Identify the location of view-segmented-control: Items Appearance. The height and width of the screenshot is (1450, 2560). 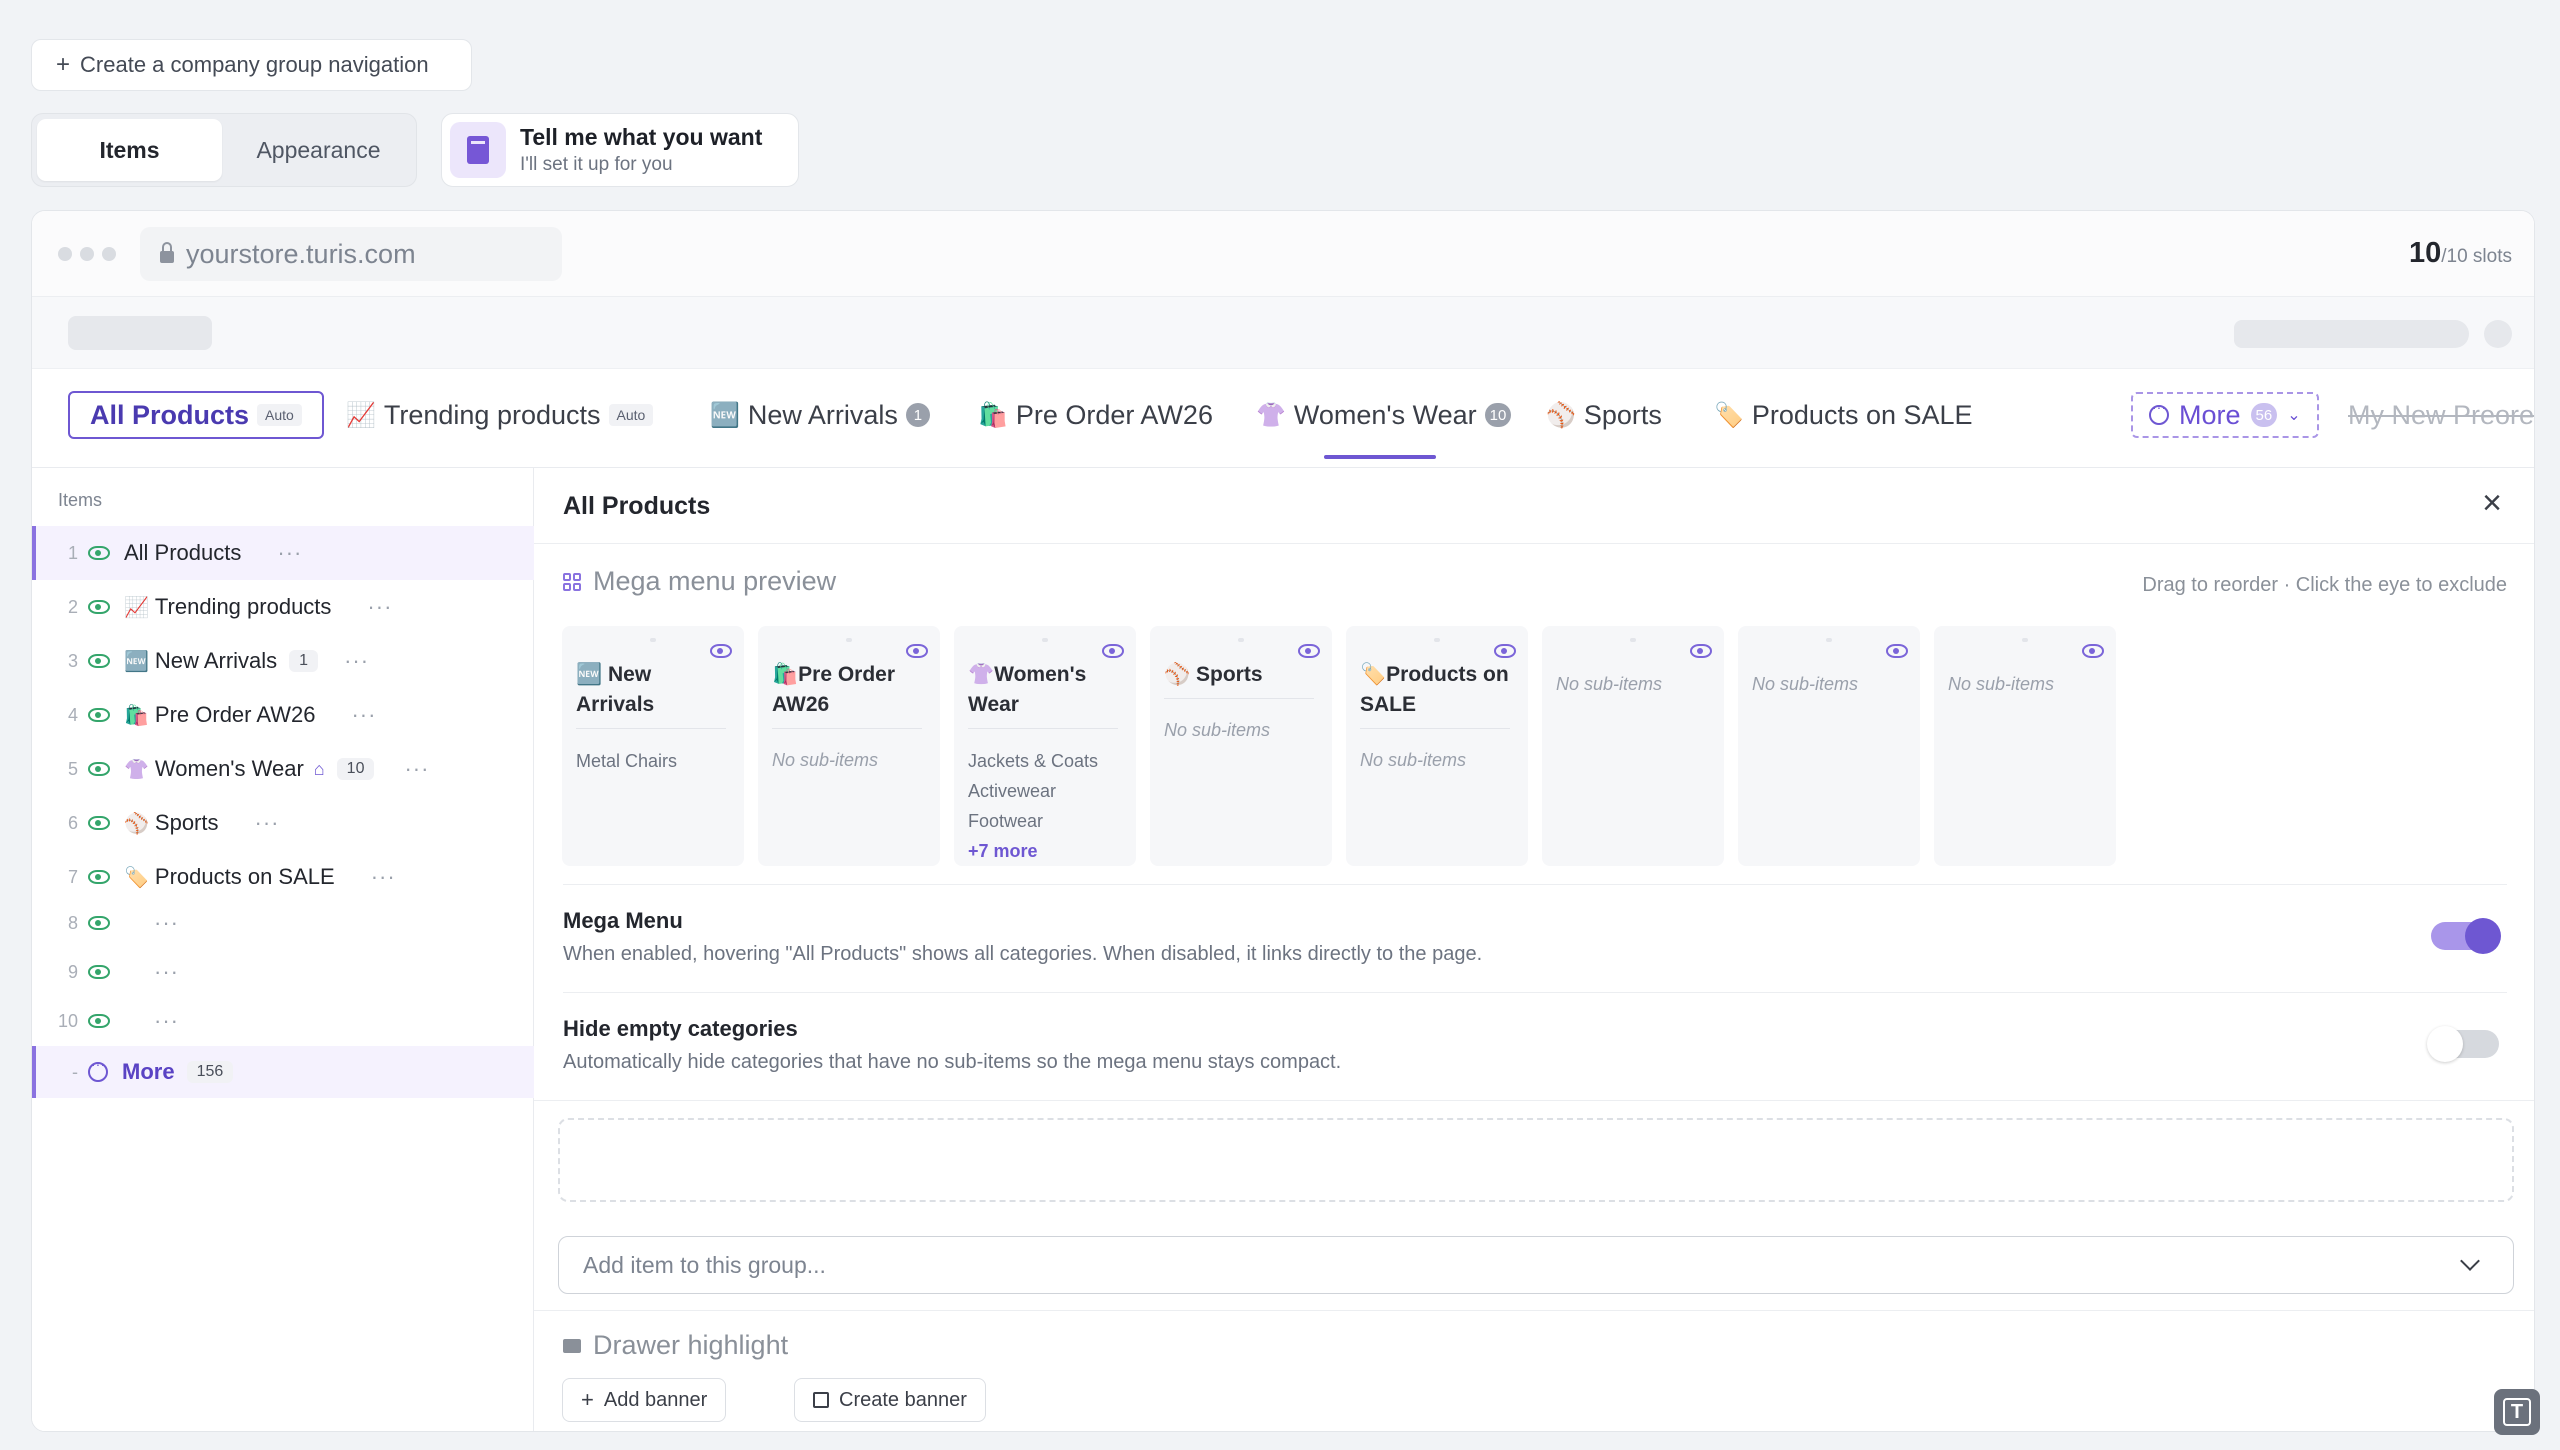
(224, 150).